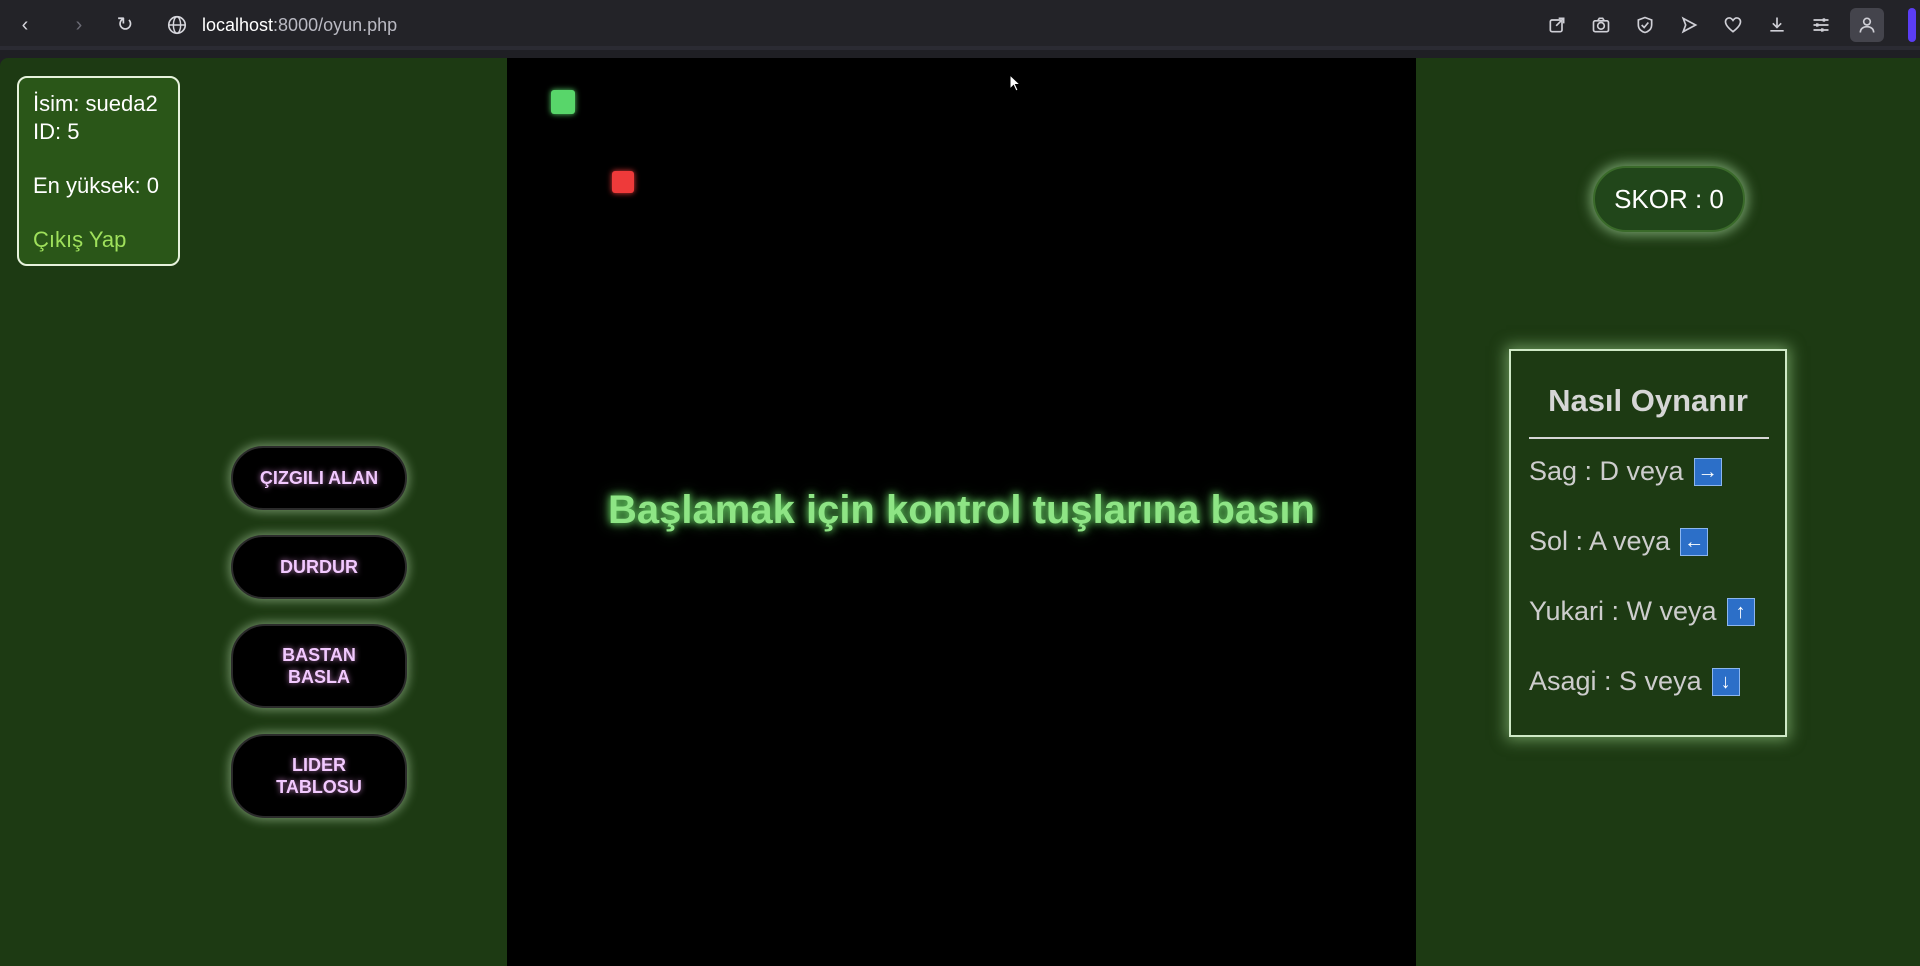 This screenshot has width=1920, height=966. Describe the element at coordinates (1649, 438) in the screenshot. I see `divider` at that location.